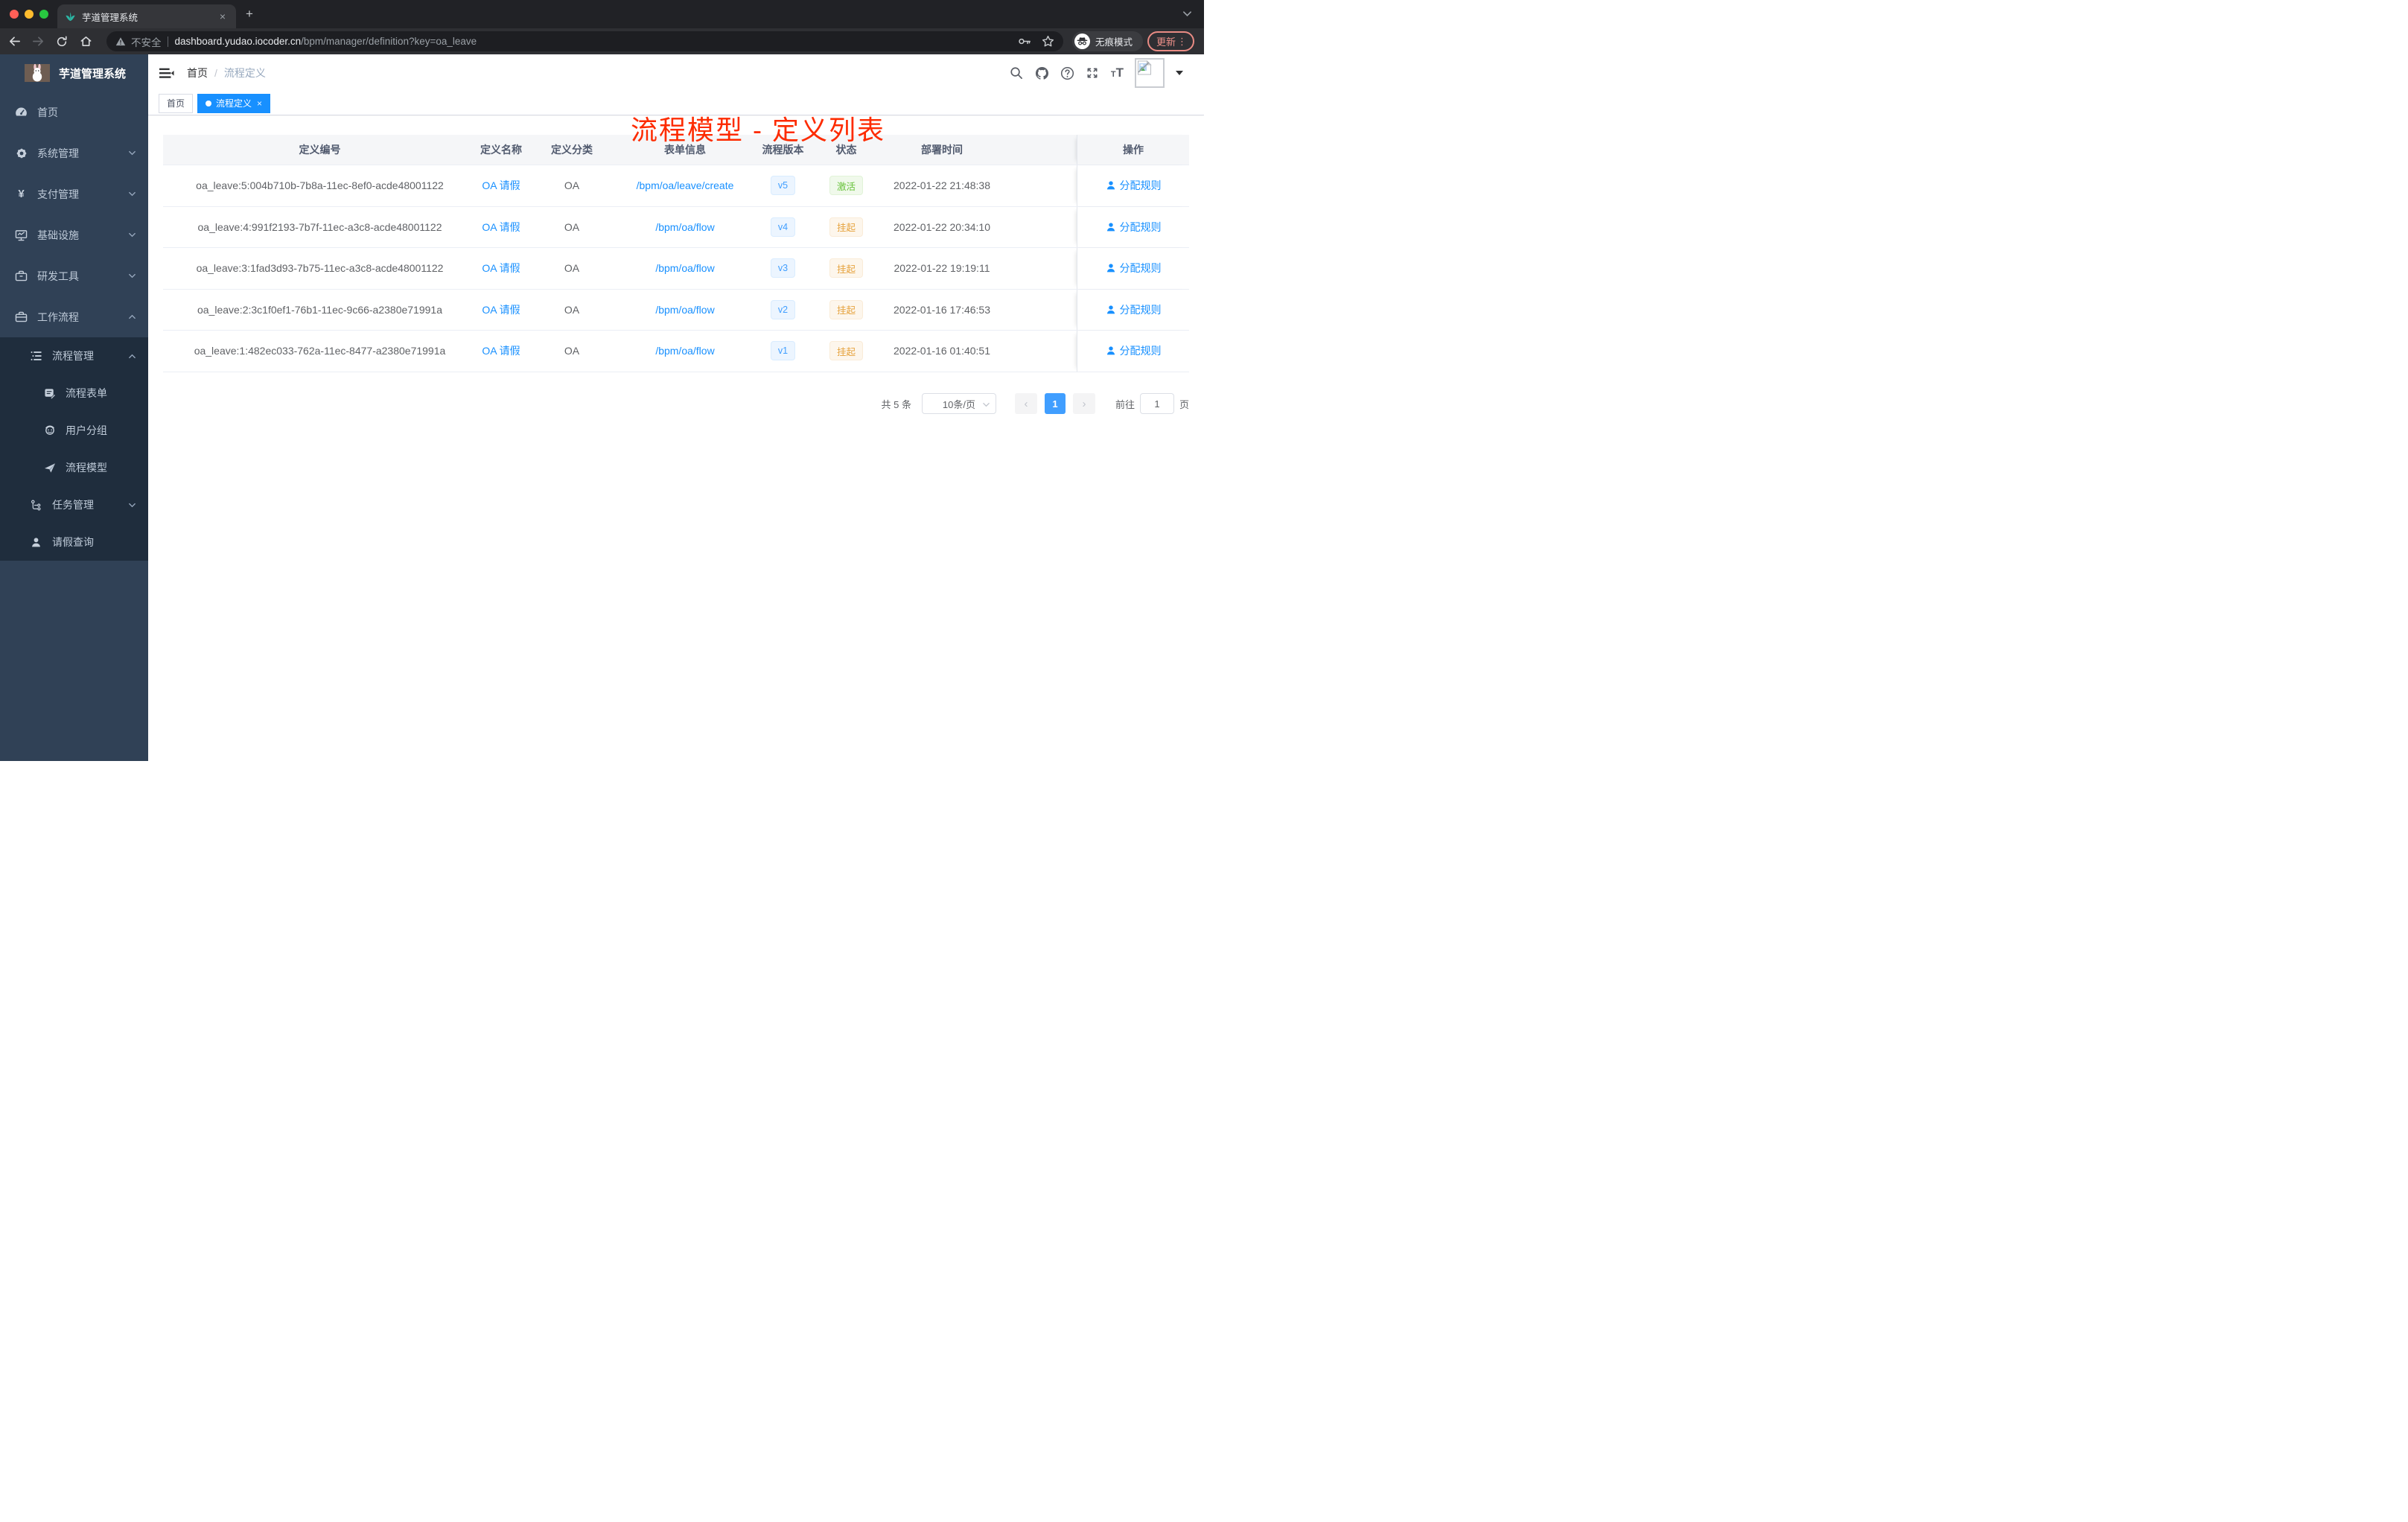 Image resolution: width=2408 pixels, height=1522 pixels. Describe the element at coordinates (74, 467) in the screenshot. I see `sidebar-item-process-model: 流程模型` at that location.